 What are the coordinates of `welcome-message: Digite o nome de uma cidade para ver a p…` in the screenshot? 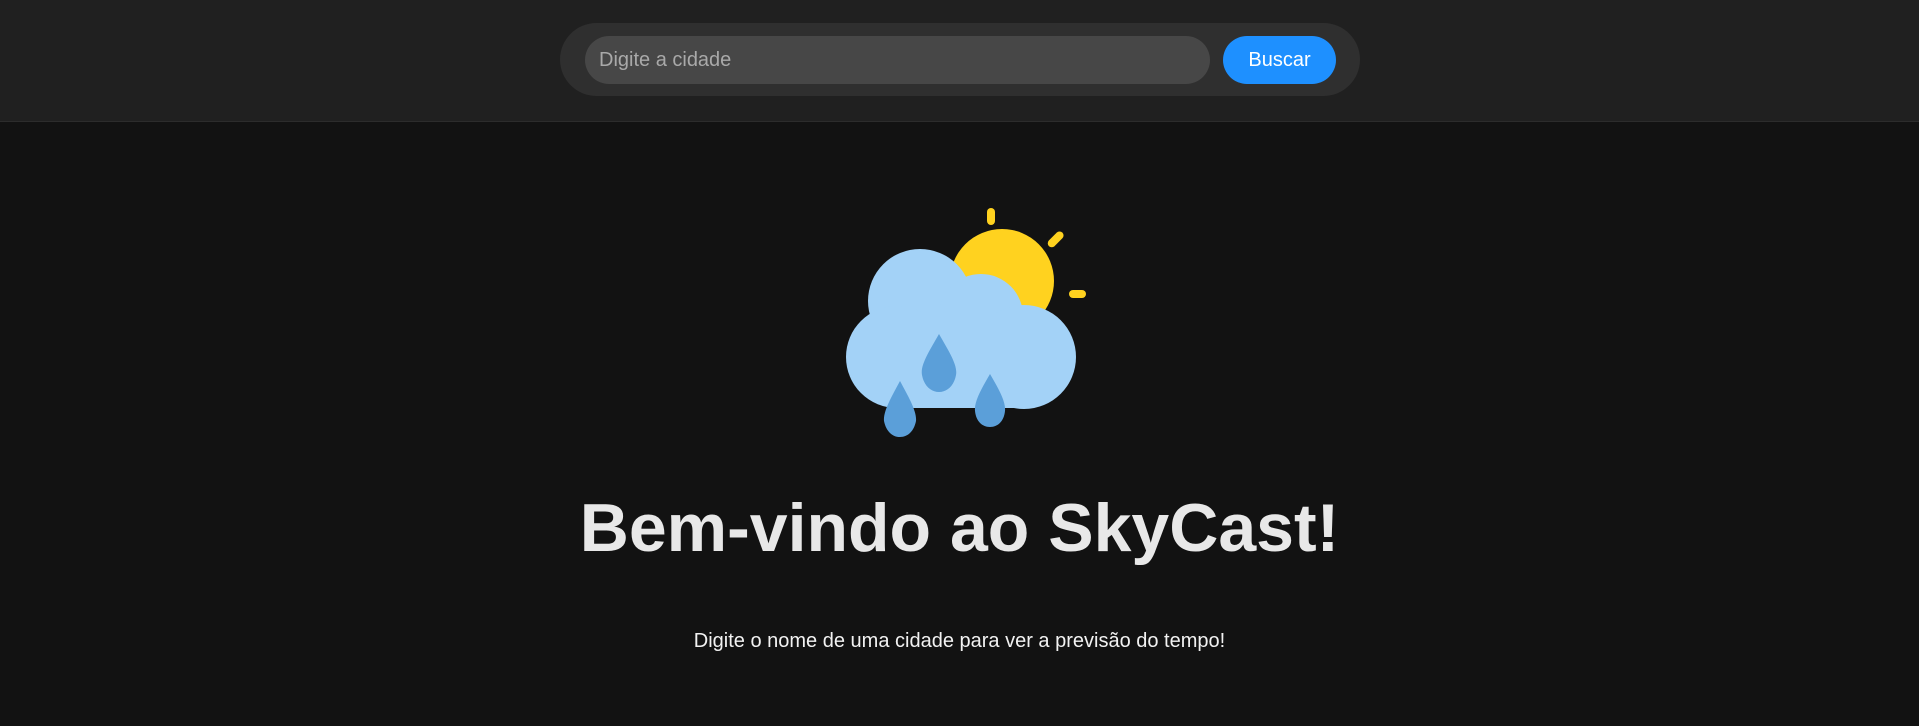 It's located at (959, 641).